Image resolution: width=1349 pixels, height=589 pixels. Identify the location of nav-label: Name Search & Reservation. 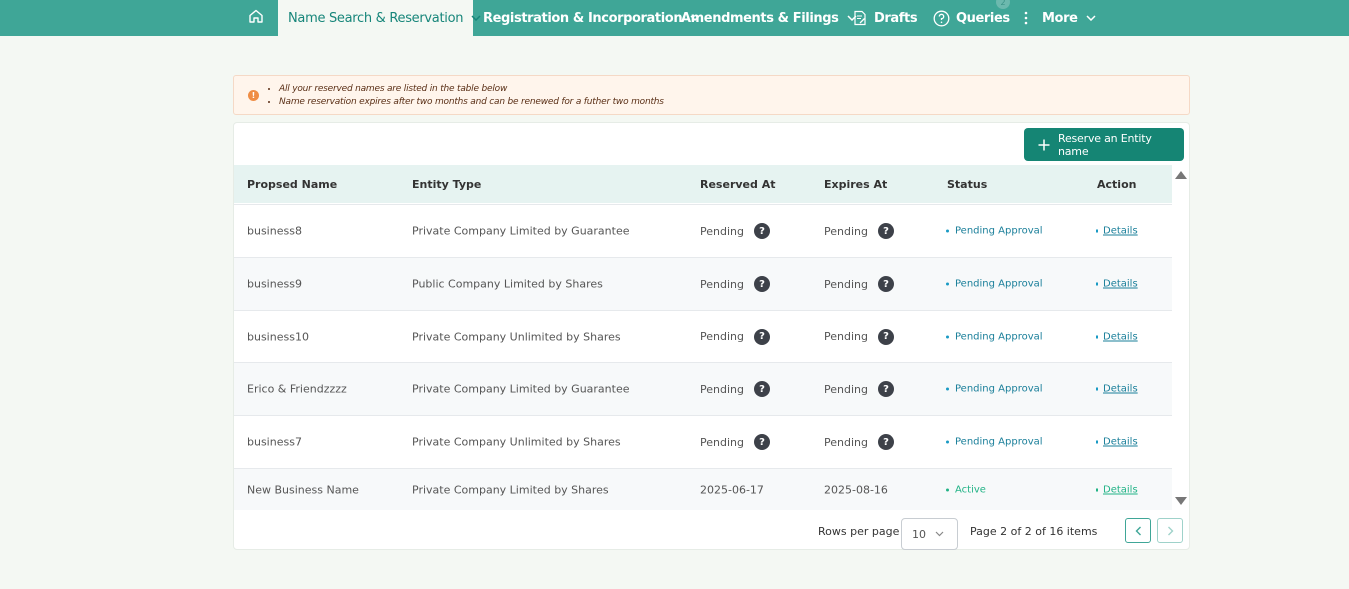
(376, 18).